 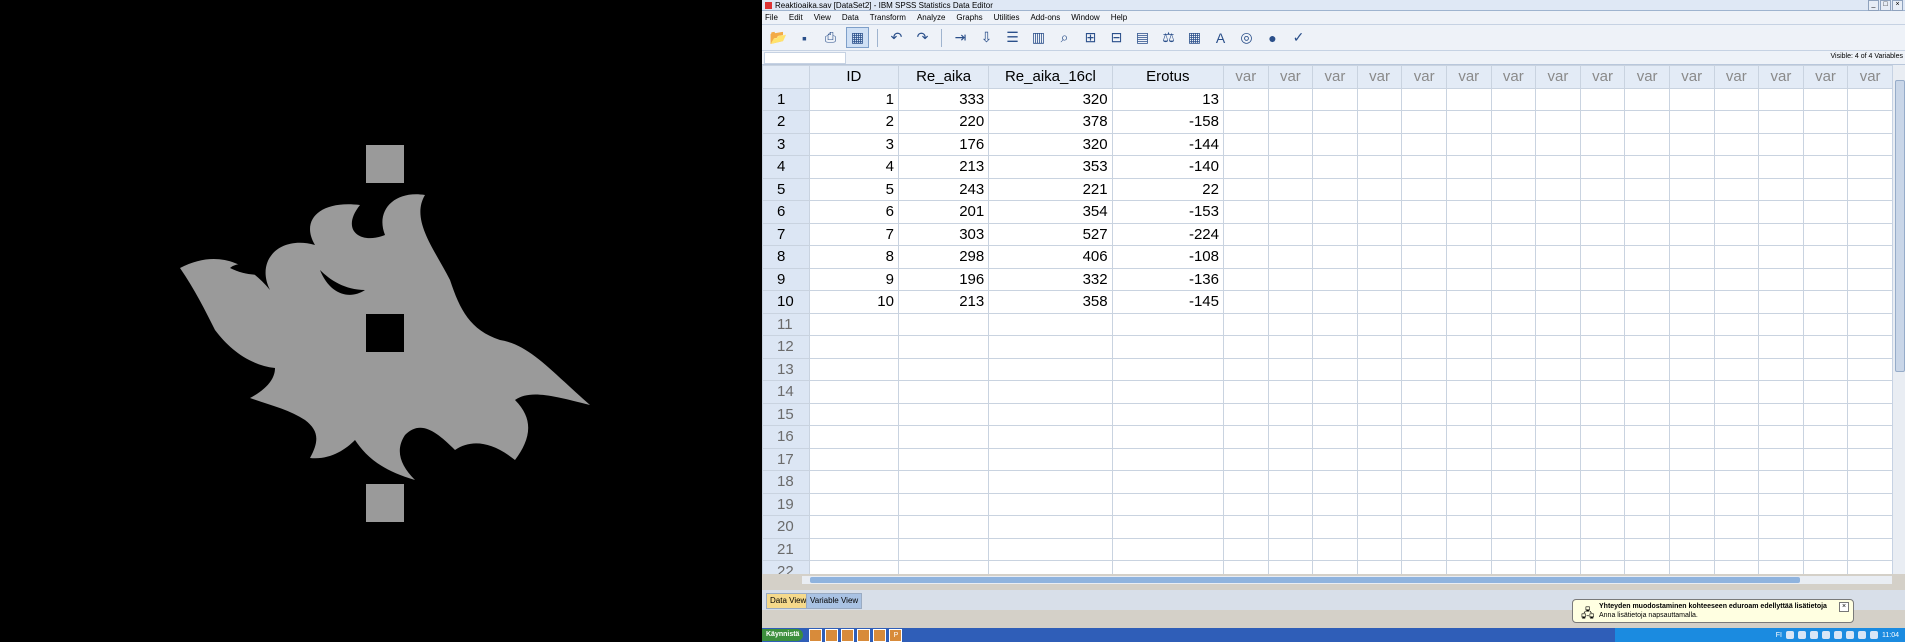 I want to click on tab-variable-view: Variable View, so click(x=834, y=601).